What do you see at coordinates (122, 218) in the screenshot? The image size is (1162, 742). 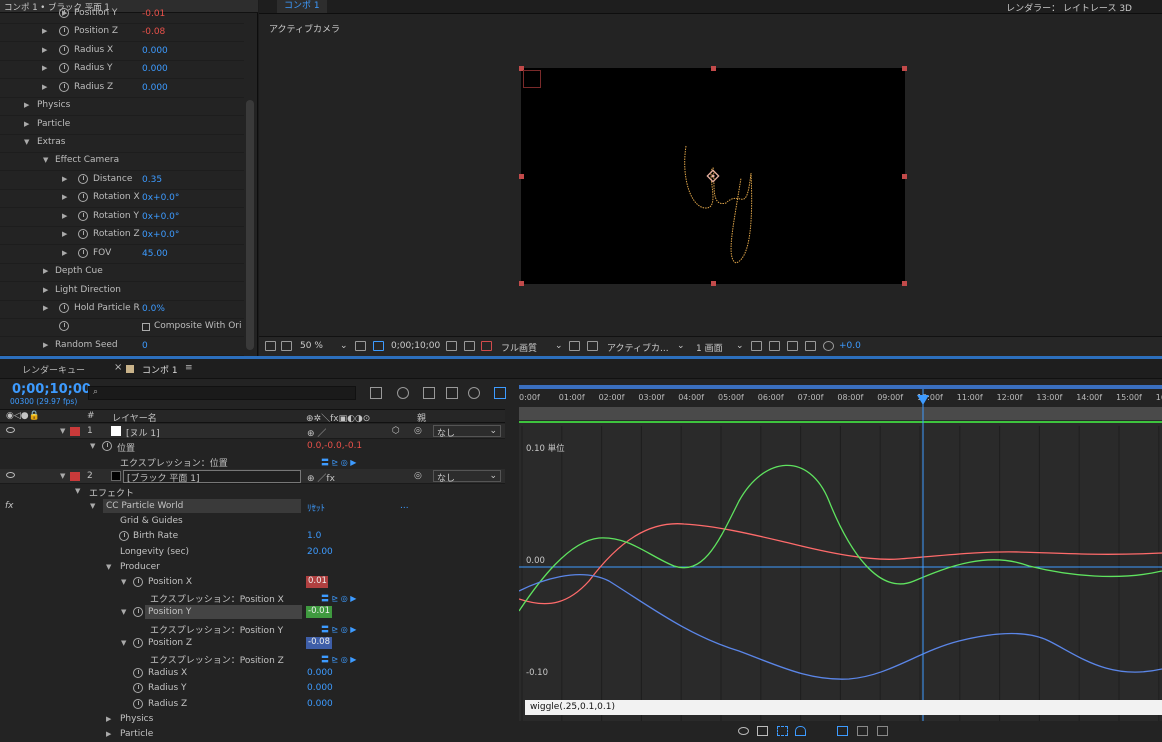 I see `effect-row-rotation-y: ▶ Rotation Y 0x+0.0°` at bounding box center [122, 218].